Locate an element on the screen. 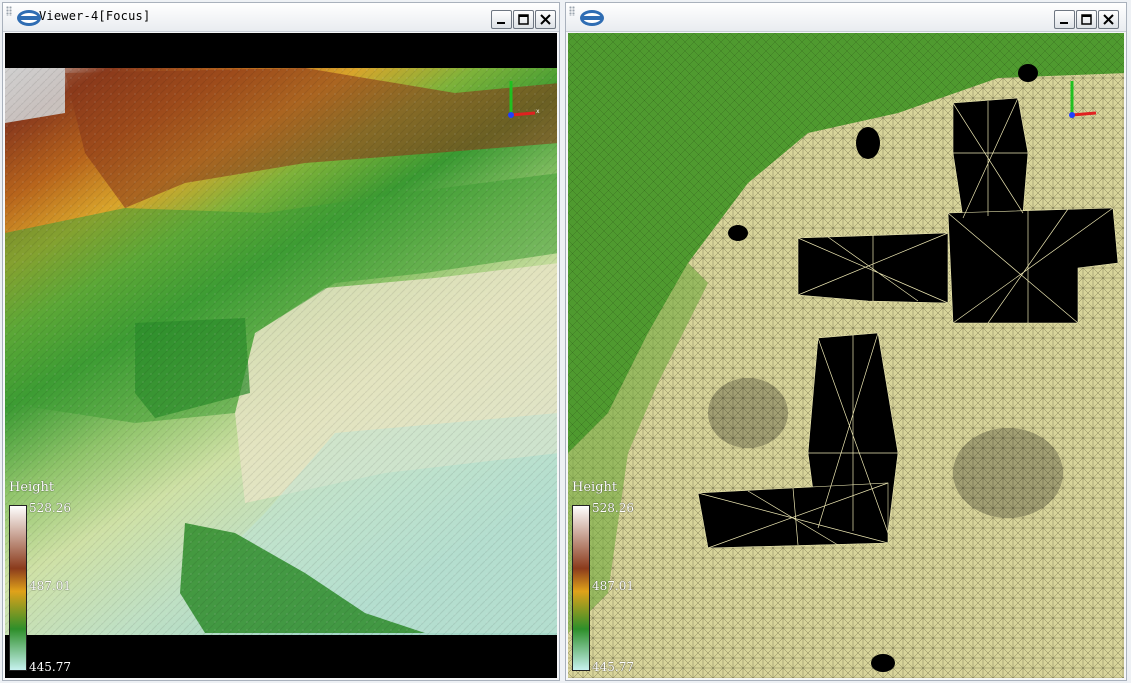 The image size is (1131, 683). viewer-4-titlebar: Viewer-4[Focus] is located at coordinates (281, 17).